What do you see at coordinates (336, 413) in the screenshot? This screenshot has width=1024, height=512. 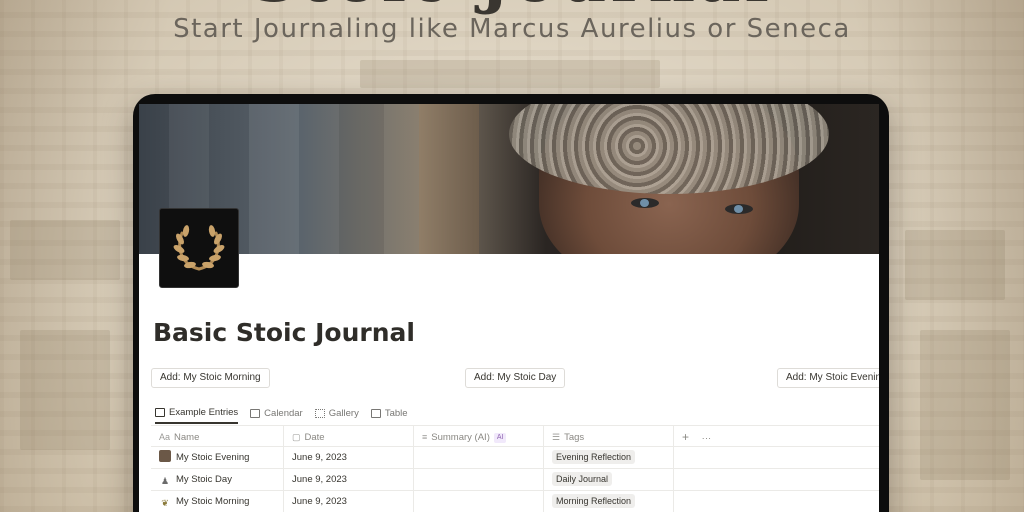 I see `tab-gallery: Gallery` at bounding box center [336, 413].